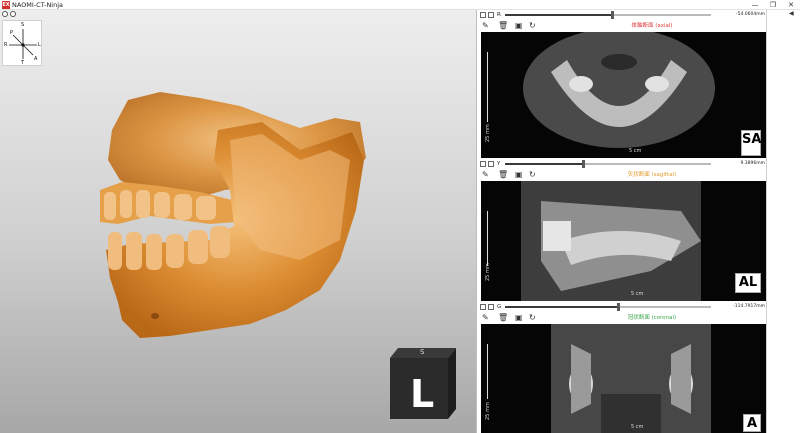 Image resolution: width=800 pixels, height=433 pixels. Describe the element at coordinates (622, 175) in the screenshot. I see `sagittal-toolbar: ✎ 🗑 ▣ ↻ 矢状断面 (sagittal)` at that location.